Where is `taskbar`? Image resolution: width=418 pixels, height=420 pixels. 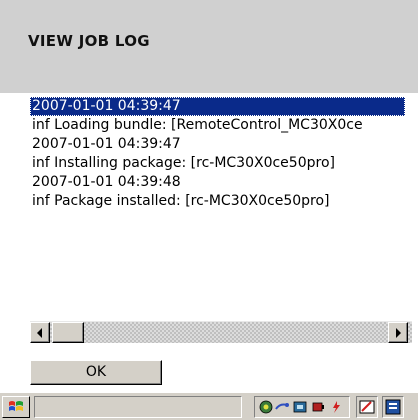 taskbar is located at coordinates (209, 406).